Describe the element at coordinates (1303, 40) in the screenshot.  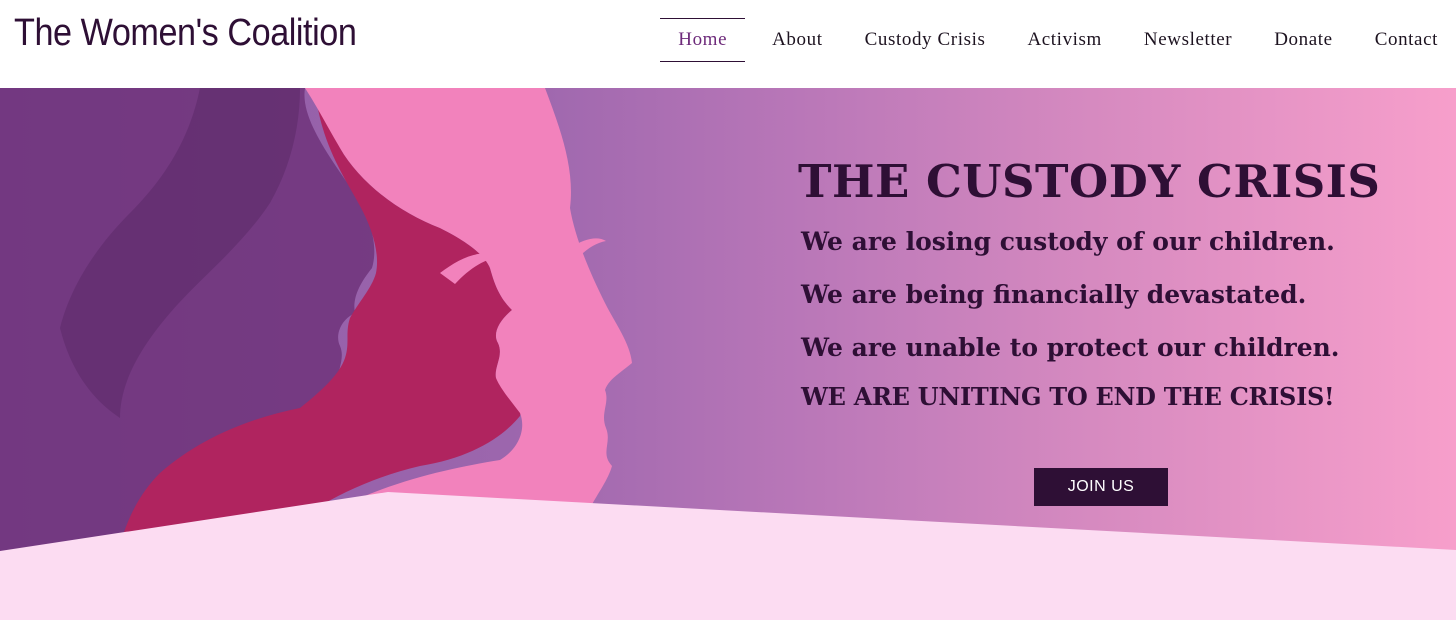
I see `nav-donate: Donate` at that location.